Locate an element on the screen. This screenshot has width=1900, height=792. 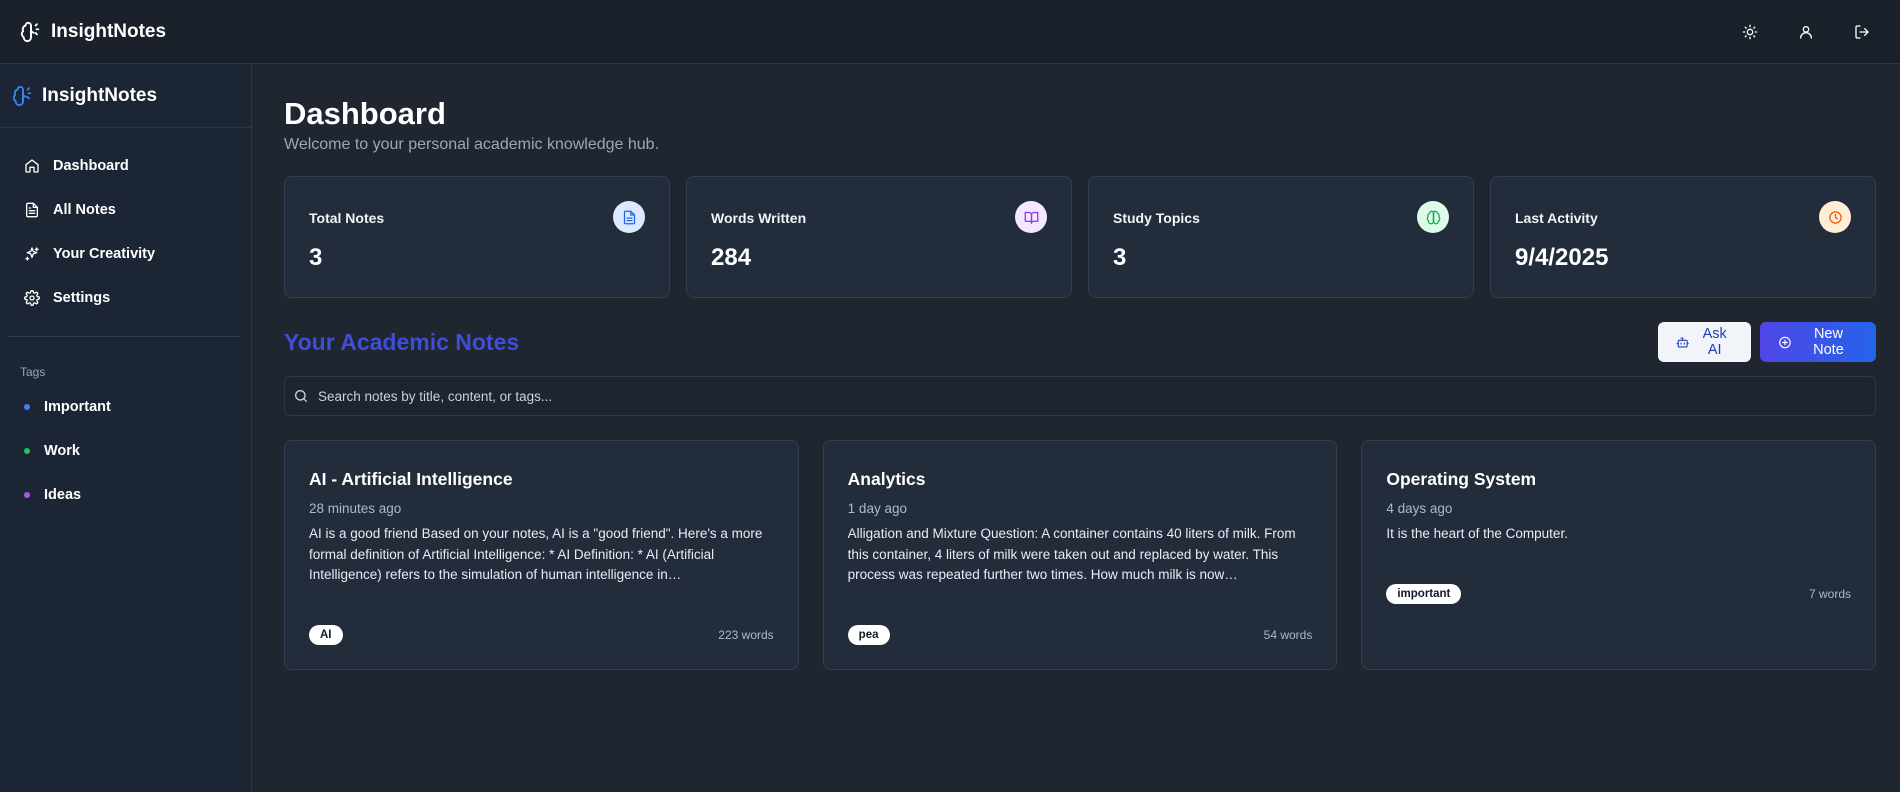
search-input is located at coordinates (1068, 396).